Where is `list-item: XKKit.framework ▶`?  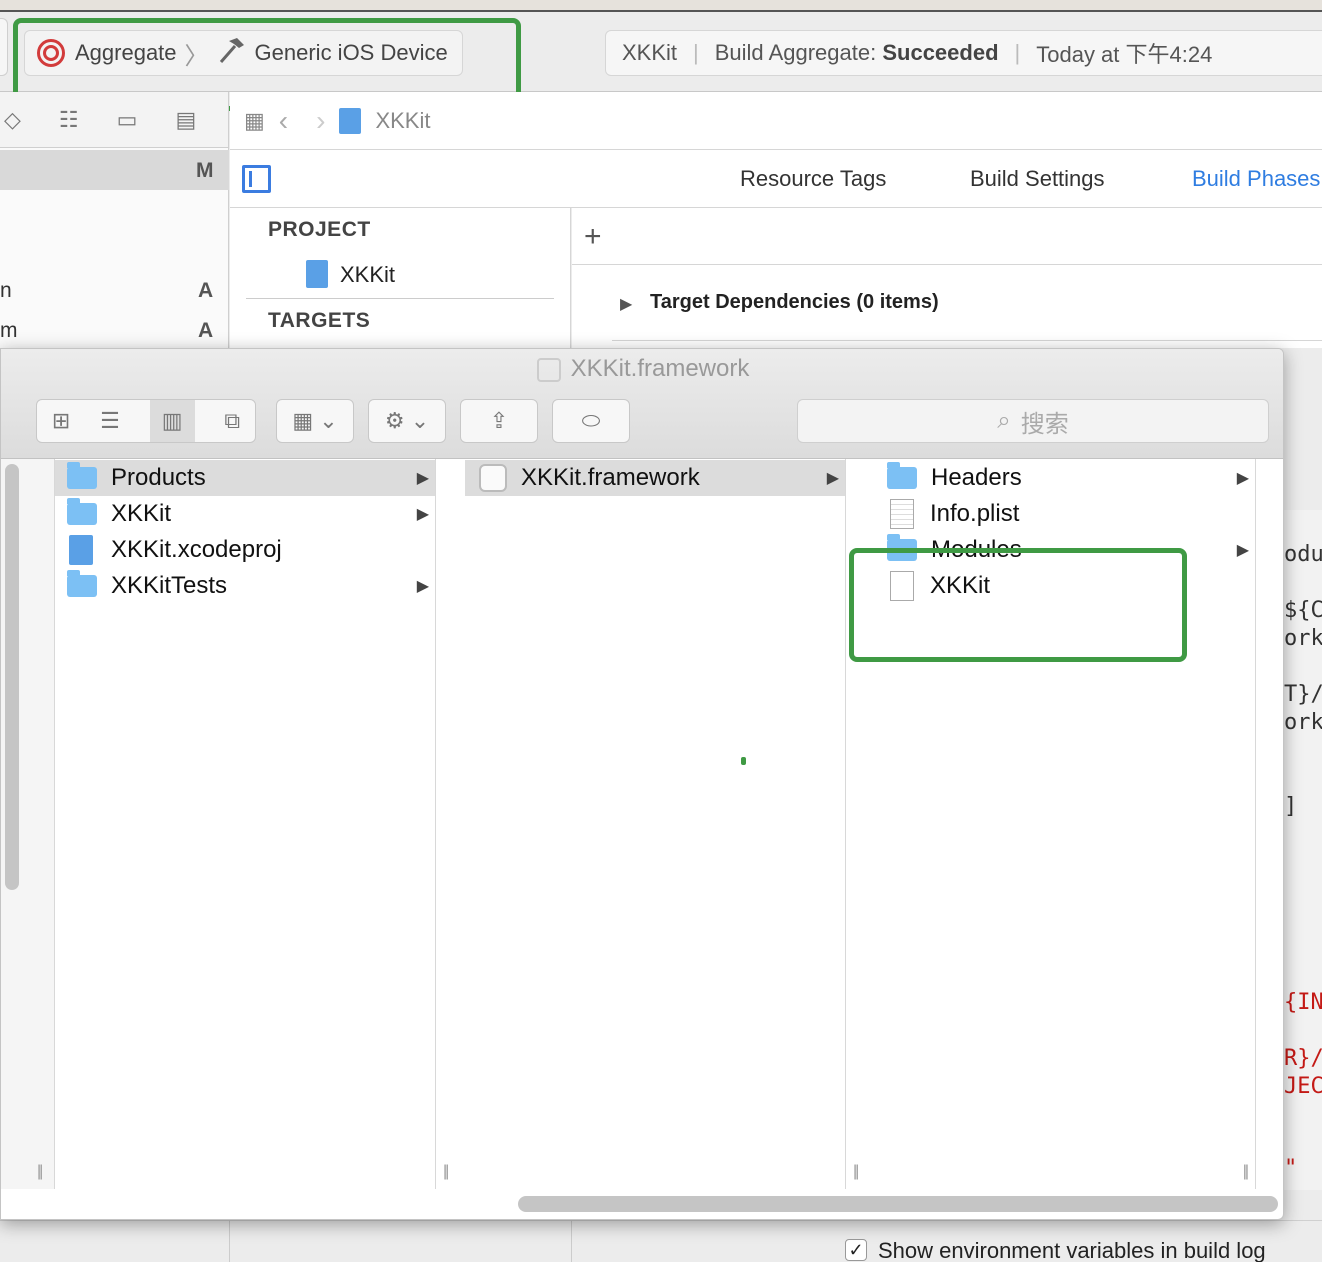 list-item: XKKit.framework ▶ is located at coordinates (655, 478).